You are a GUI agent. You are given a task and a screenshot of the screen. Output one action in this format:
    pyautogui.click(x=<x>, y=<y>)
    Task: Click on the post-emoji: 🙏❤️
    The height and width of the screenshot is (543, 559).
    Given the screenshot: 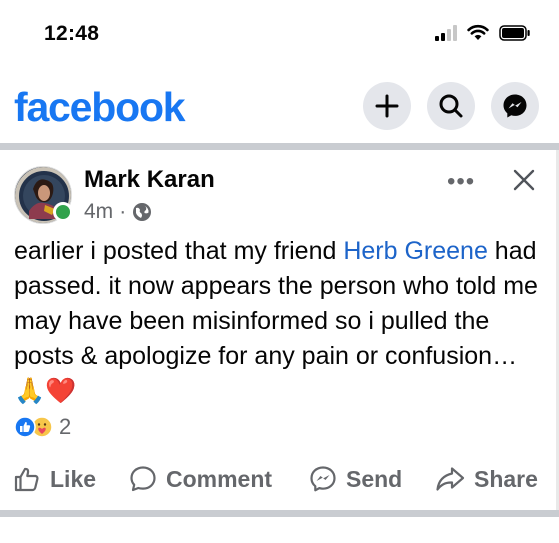 What is the action you would take?
    pyautogui.click(x=45, y=391)
    